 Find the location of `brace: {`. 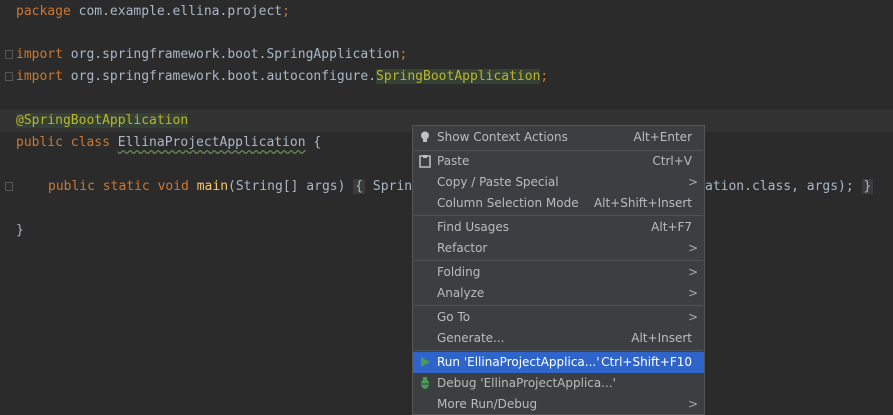

brace: { is located at coordinates (313, 142).